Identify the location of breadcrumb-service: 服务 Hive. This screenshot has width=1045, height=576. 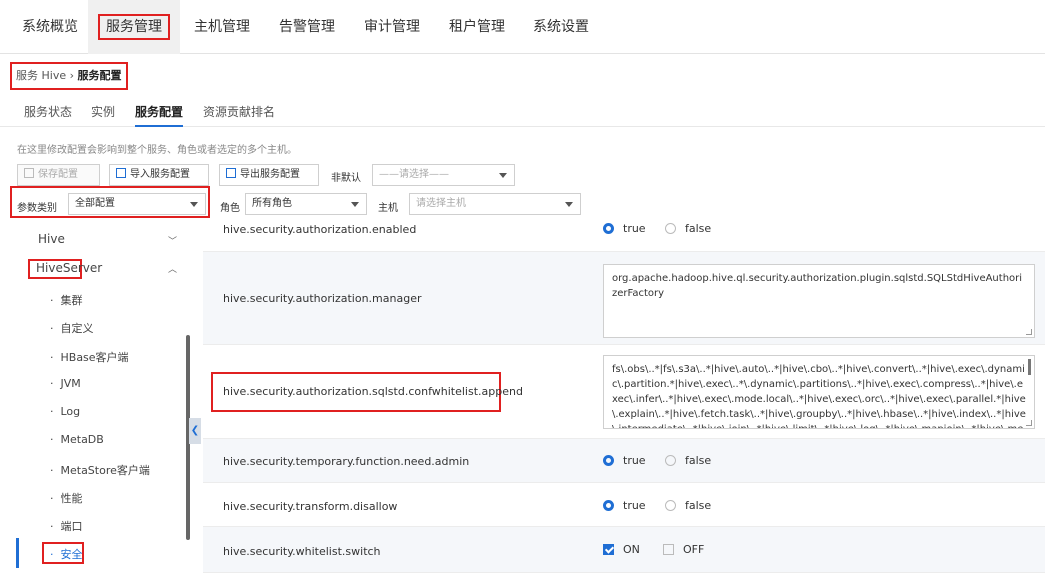
(41, 75).